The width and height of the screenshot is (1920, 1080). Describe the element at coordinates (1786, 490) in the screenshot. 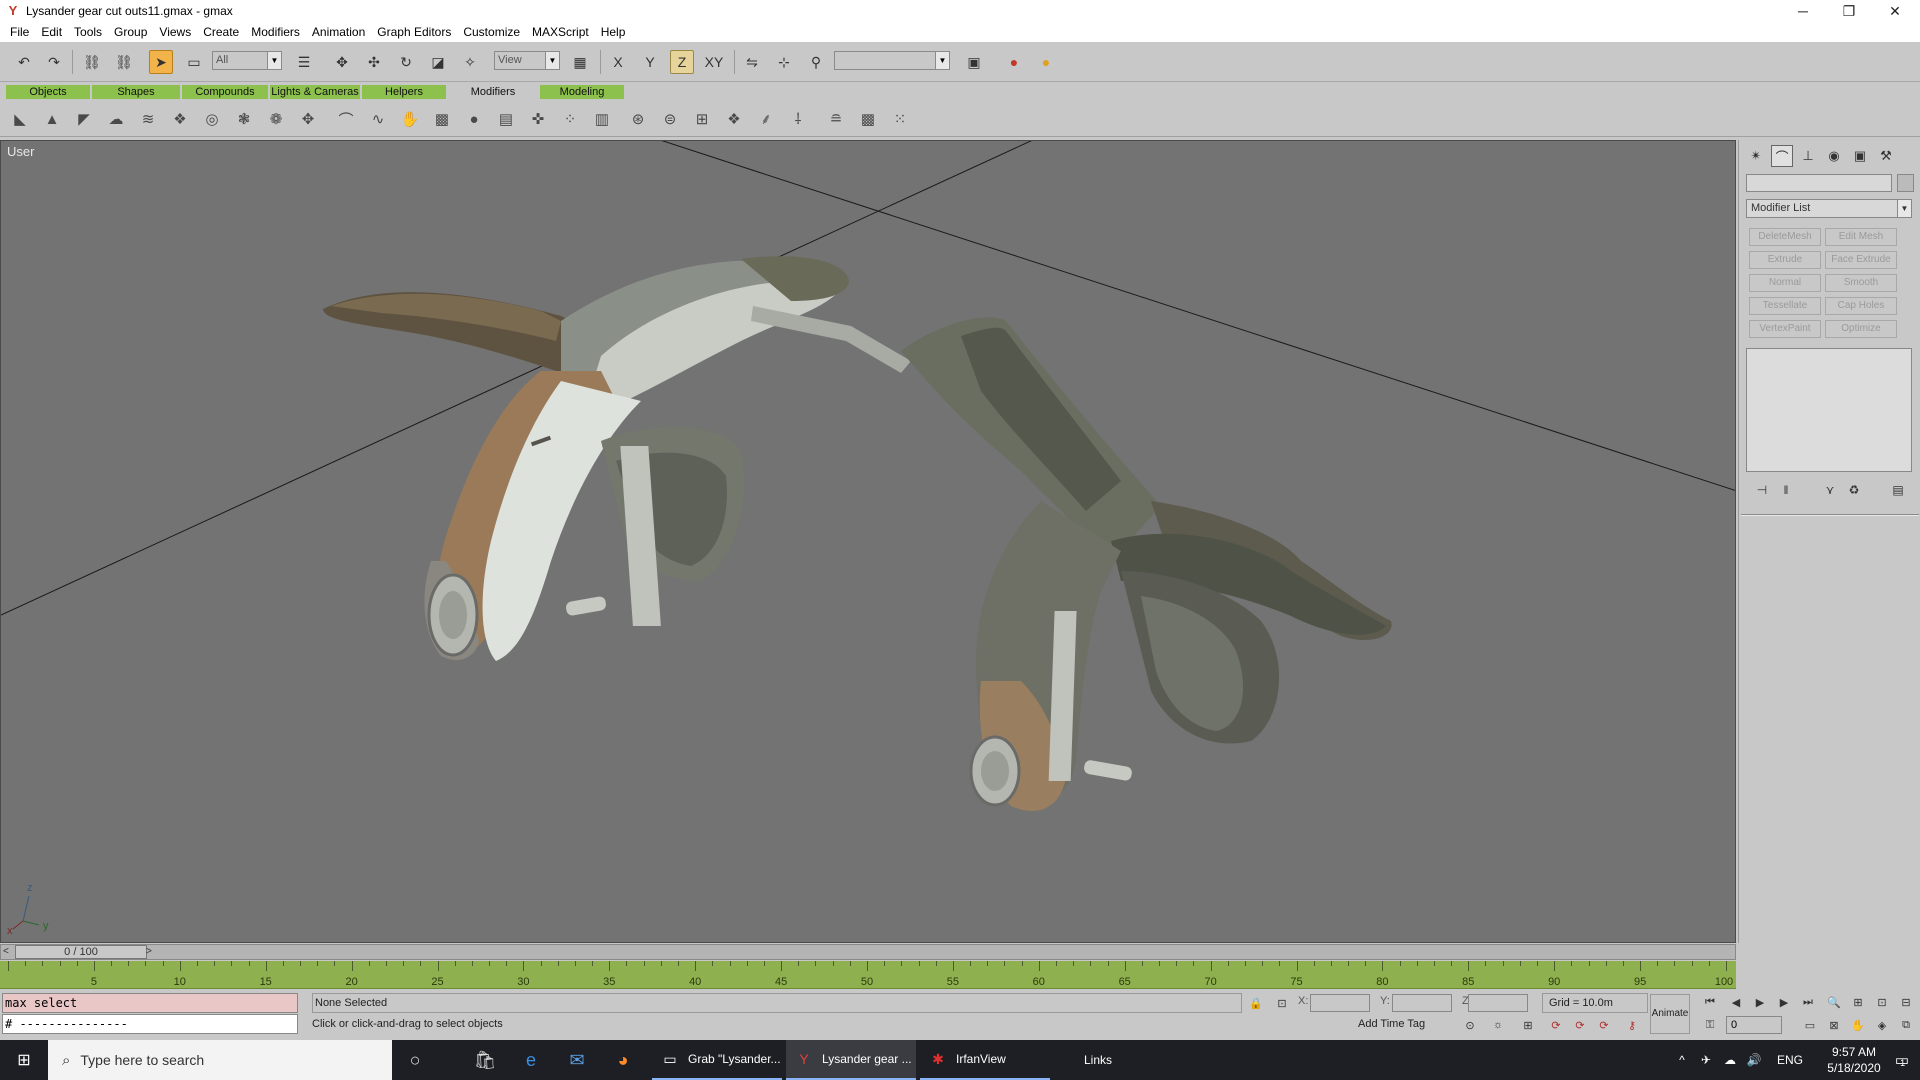

I see `show-end-result-icon: ‖` at that location.